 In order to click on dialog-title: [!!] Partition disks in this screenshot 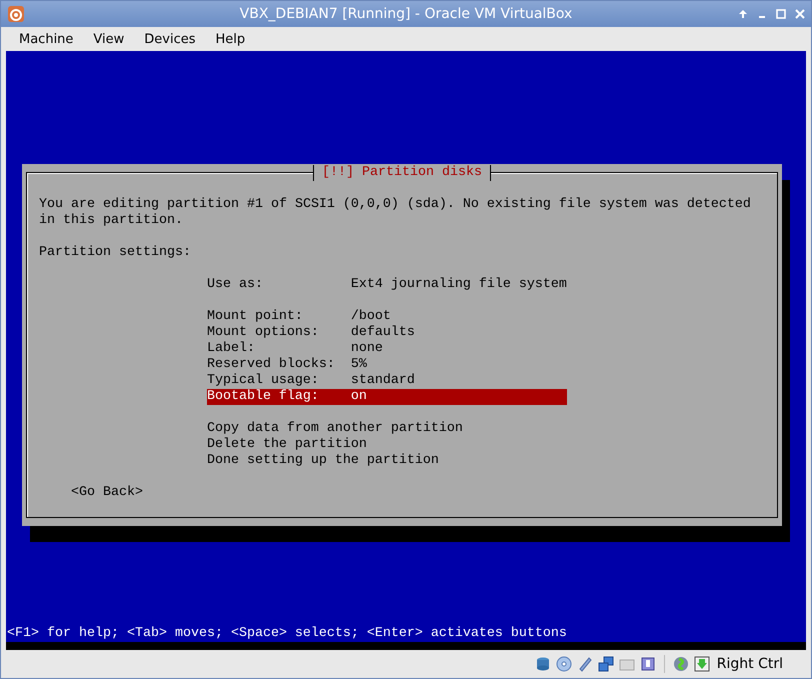, I will do `click(402, 173)`.